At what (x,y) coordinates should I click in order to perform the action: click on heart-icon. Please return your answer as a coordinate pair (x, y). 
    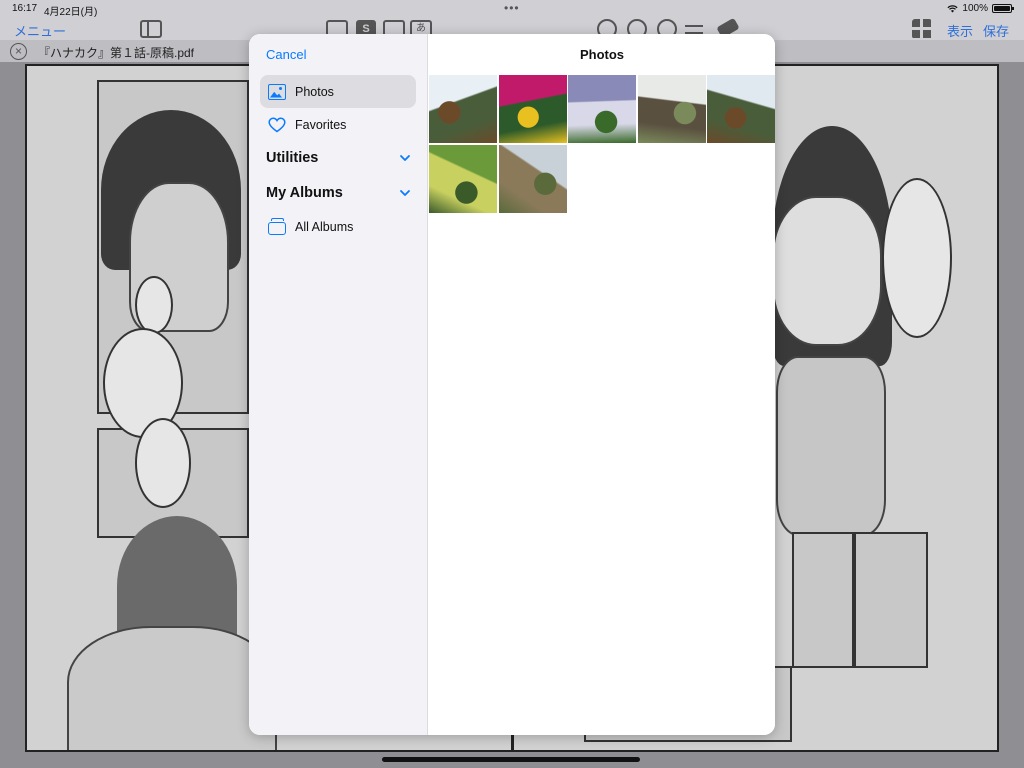
    Looking at the image, I should click on (277, 125).